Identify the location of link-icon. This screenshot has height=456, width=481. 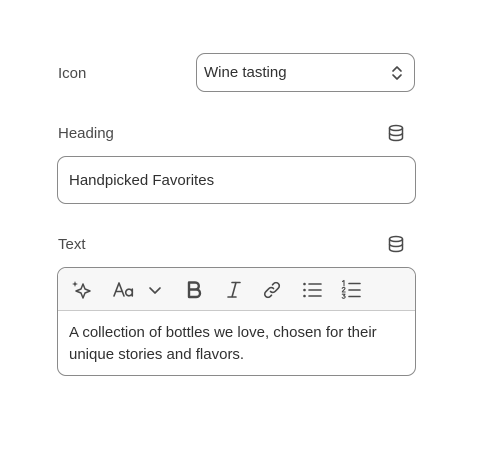
(272, 290).